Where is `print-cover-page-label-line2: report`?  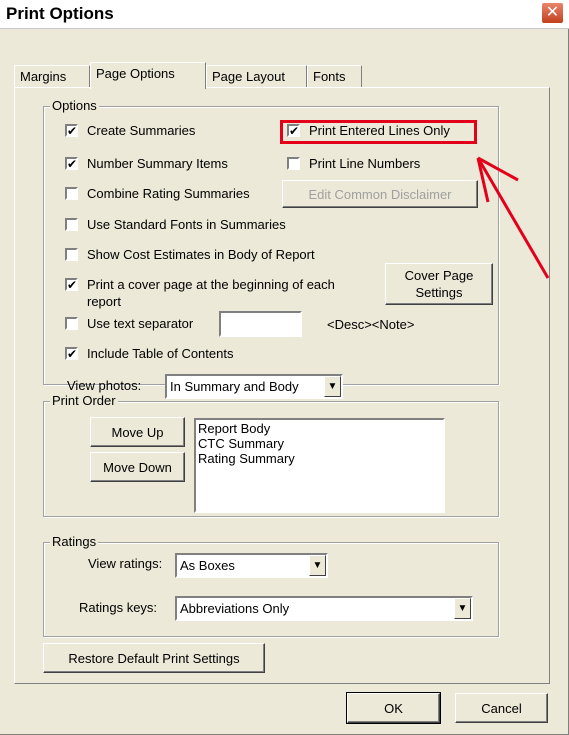
print-cover-page-label-line2: report is located at coordinates (104, 301).